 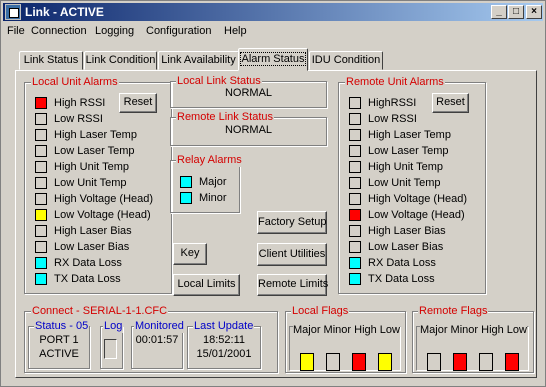 What do you see at coordinates (392, 103) in the screenshot?
I see `remote-alarm-label: HighRSSI` at bounding box center [392, 103].